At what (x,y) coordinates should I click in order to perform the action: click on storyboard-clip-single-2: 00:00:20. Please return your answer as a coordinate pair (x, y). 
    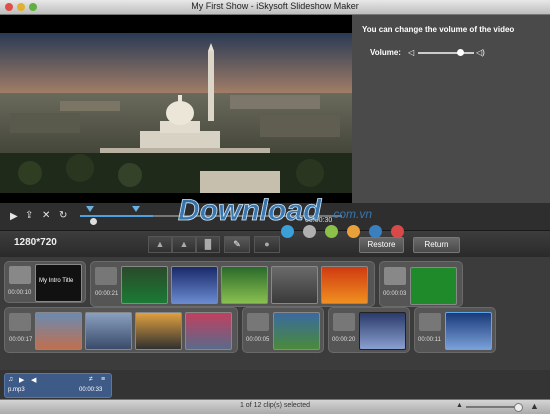
    Looking at the image, I should click on (369, 330).